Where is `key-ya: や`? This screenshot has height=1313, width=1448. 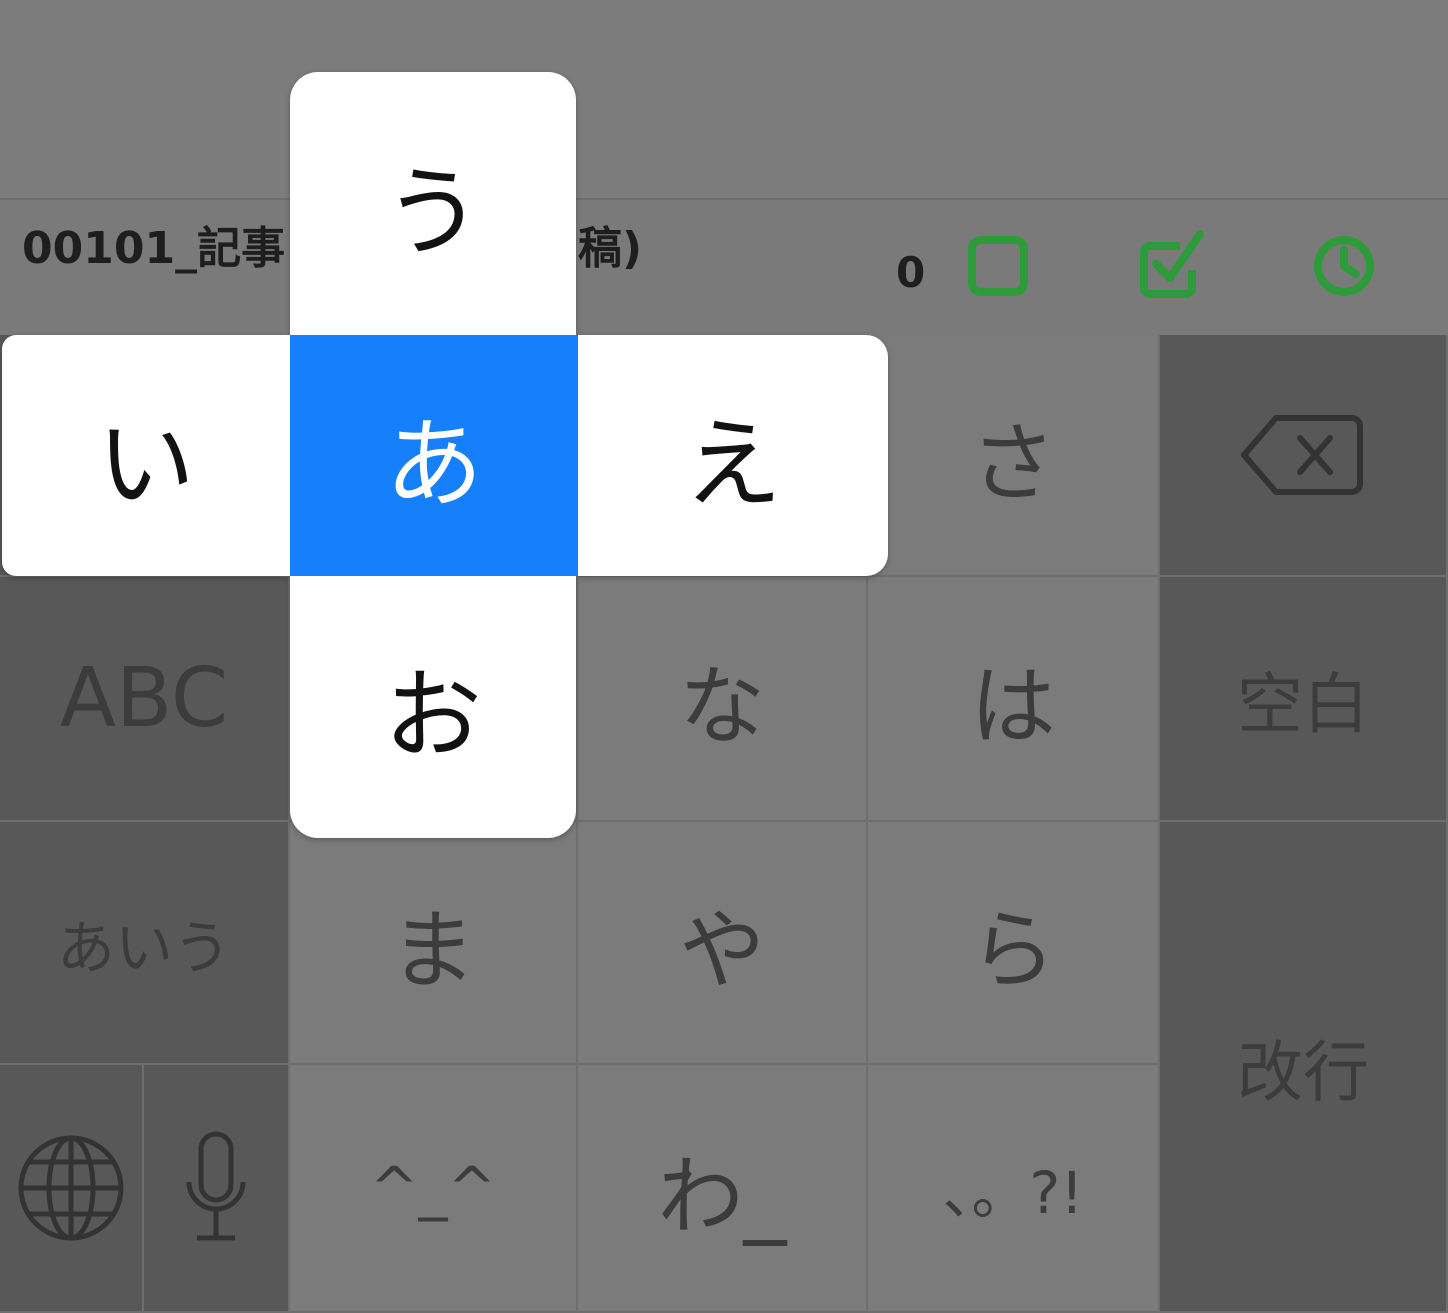
key-ya: や is located at coordinates (723, 943).